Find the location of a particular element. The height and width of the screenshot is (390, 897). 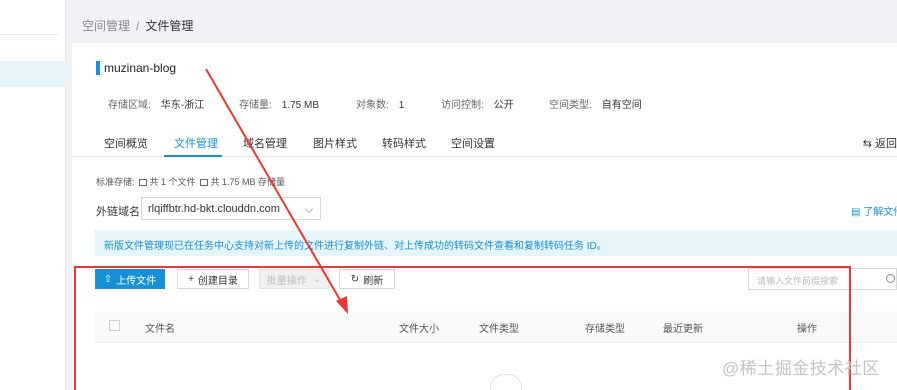

annotation-arrow-line is located at coordinates (274, 187).